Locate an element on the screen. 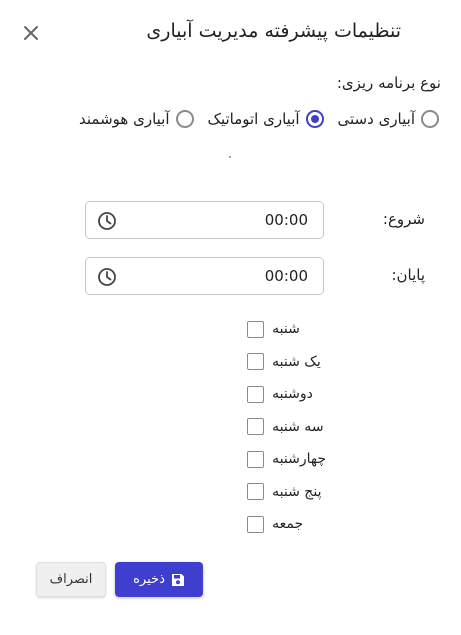  checkbox-wednesday is located at coordinates (256, 459).